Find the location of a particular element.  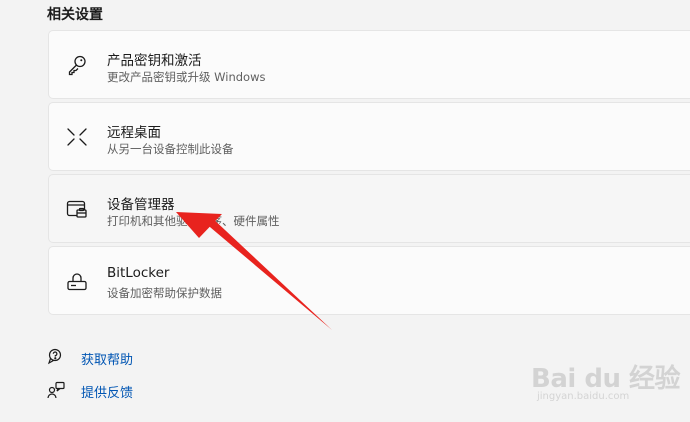

bitlocker-title: BitLocker is located at coordinates (138, 273).